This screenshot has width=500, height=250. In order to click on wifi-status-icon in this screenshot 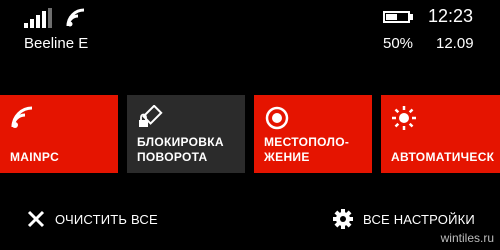, I will do `click(75, 17)`.